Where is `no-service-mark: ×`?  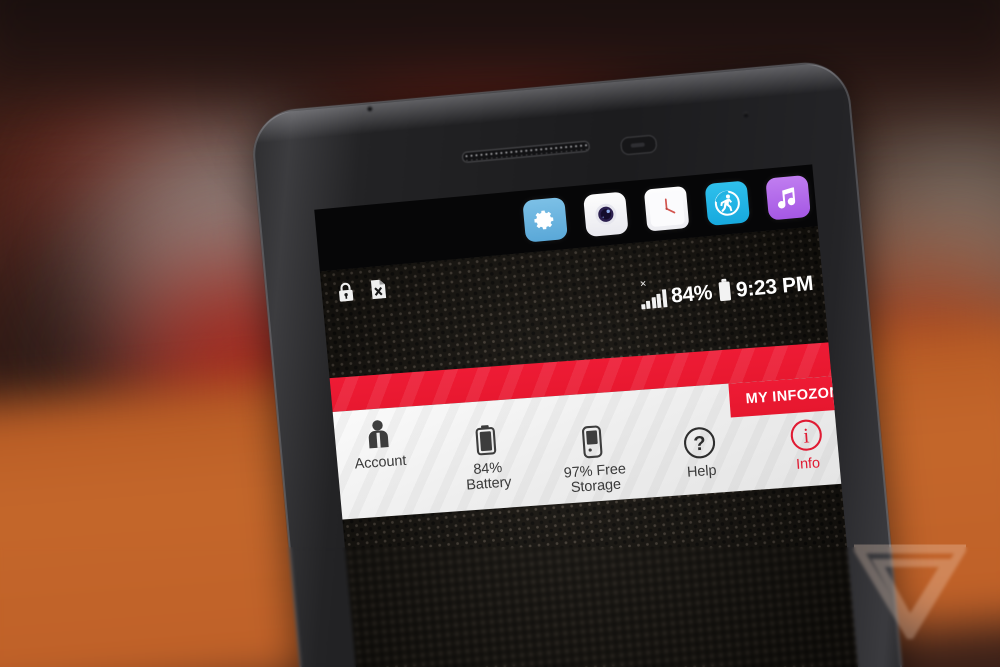 no-service-mark: × is located at coordinates (643, 284).